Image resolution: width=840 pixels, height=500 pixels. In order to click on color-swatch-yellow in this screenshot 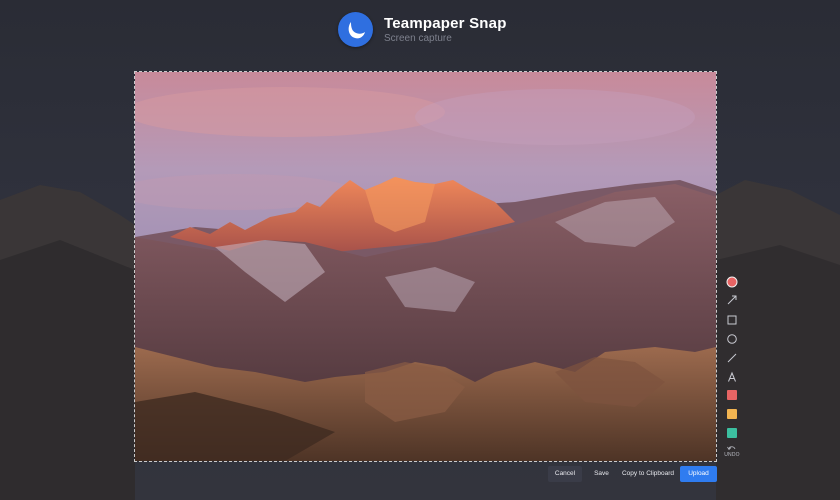, I will do `click(732, 414)`.